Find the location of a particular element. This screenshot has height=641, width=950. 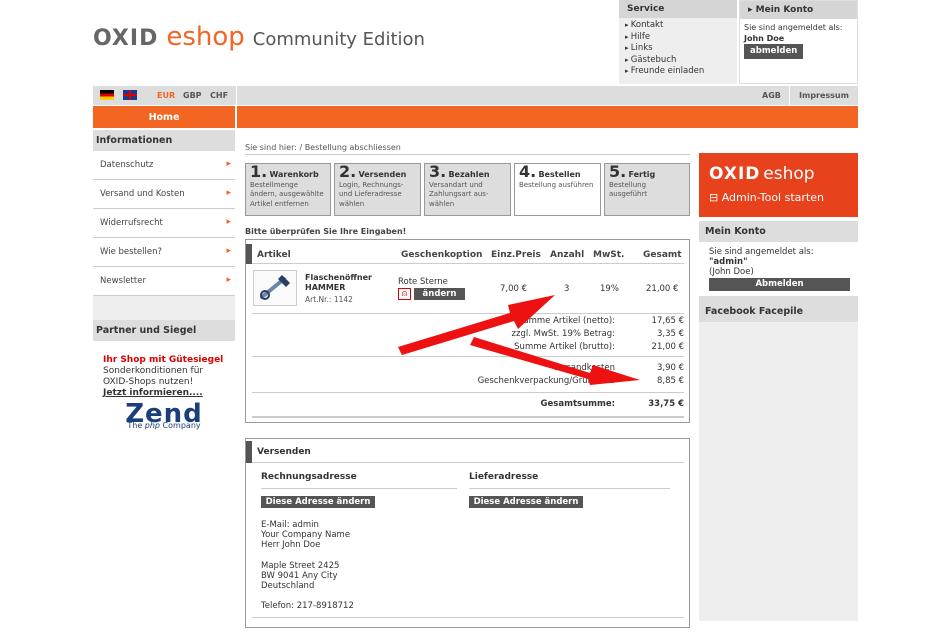

sidebar-item-datenschutz: Datenschutz is located at coordinates (164, 165).